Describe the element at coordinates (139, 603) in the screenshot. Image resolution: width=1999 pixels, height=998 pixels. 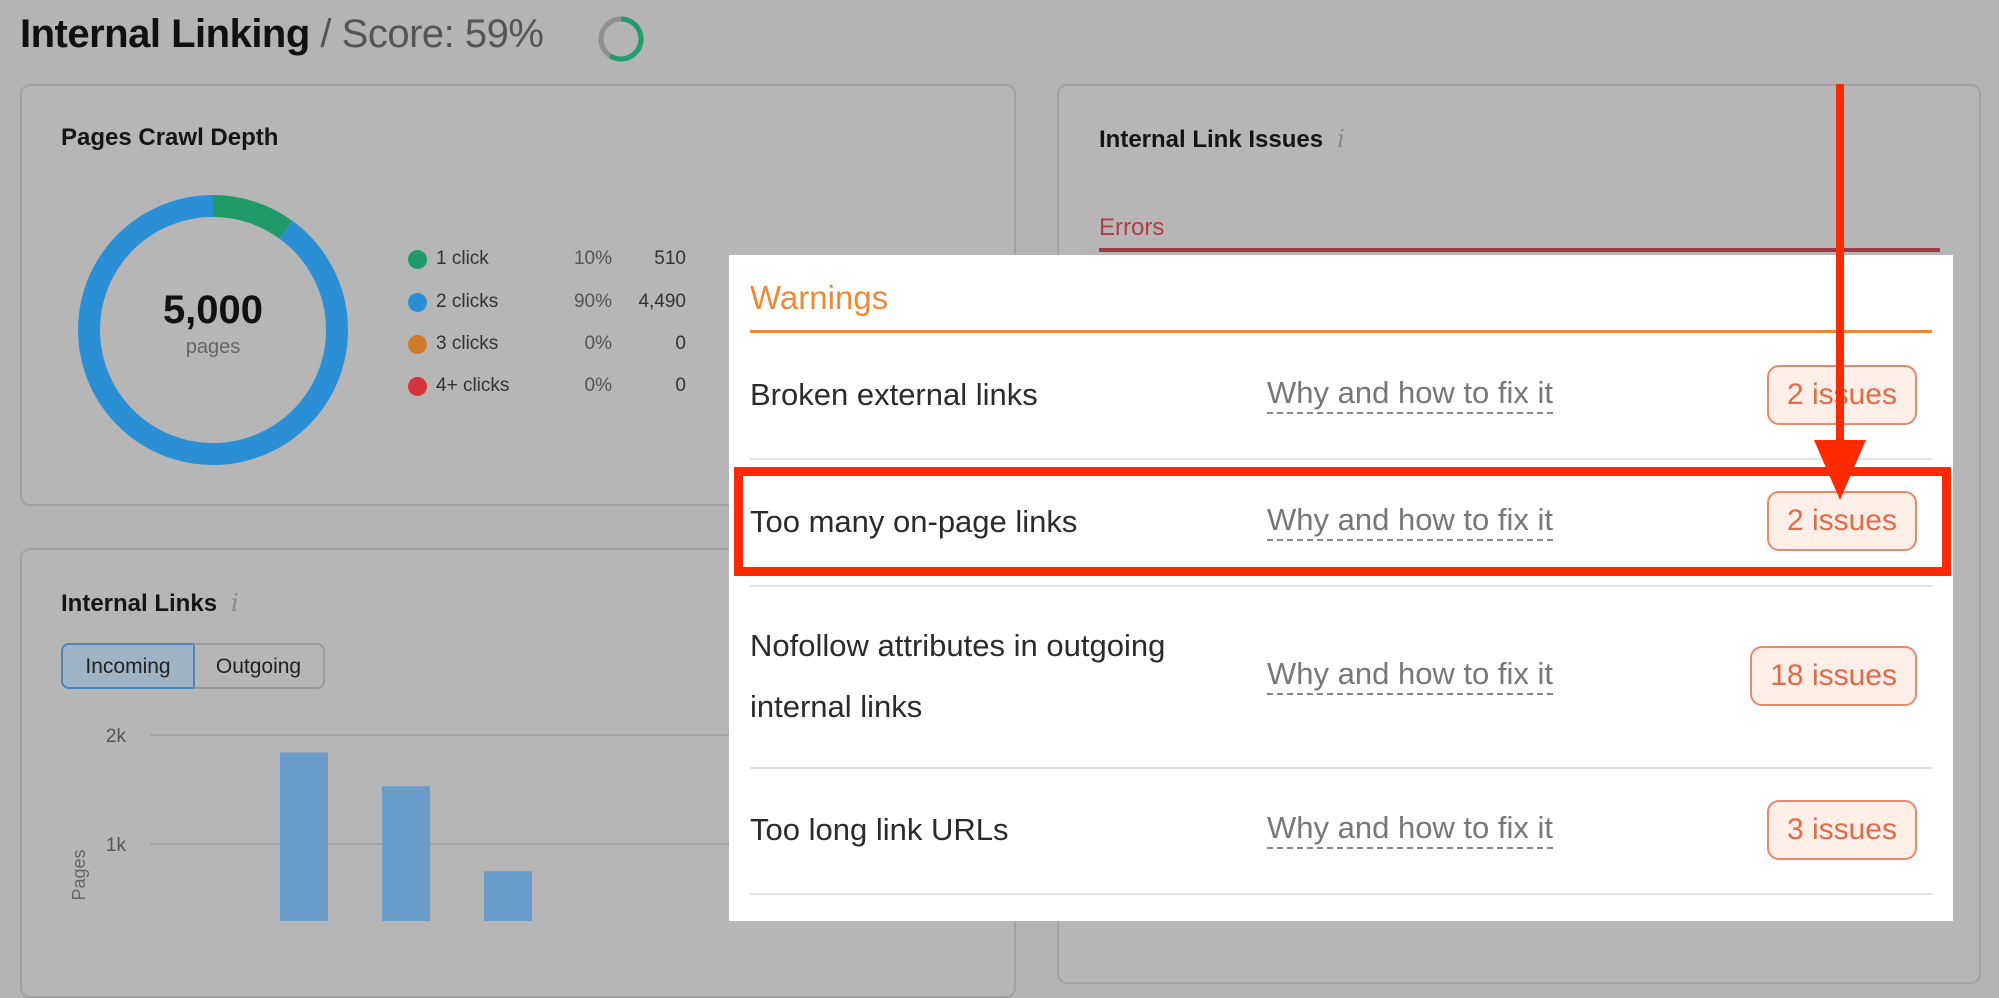
I see `internal-links-title-text: Internal Links` at that location.